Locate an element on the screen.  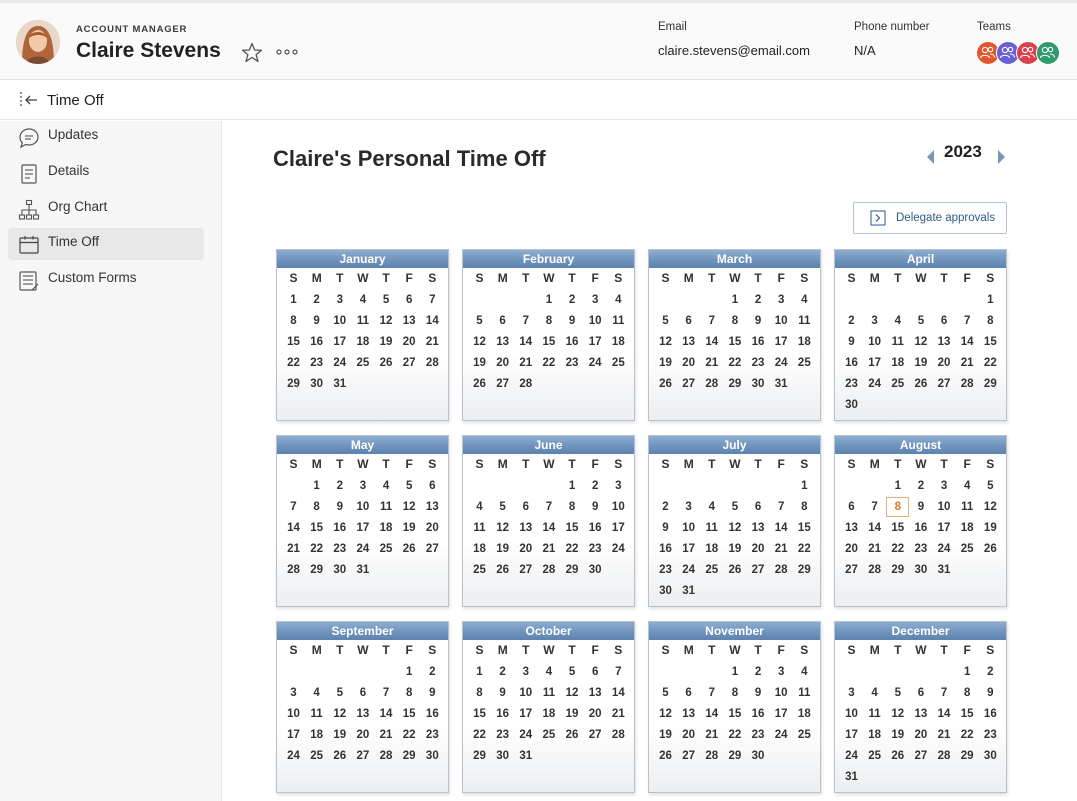
calendar-day-today: 8 is located at coordinates (898, 507).